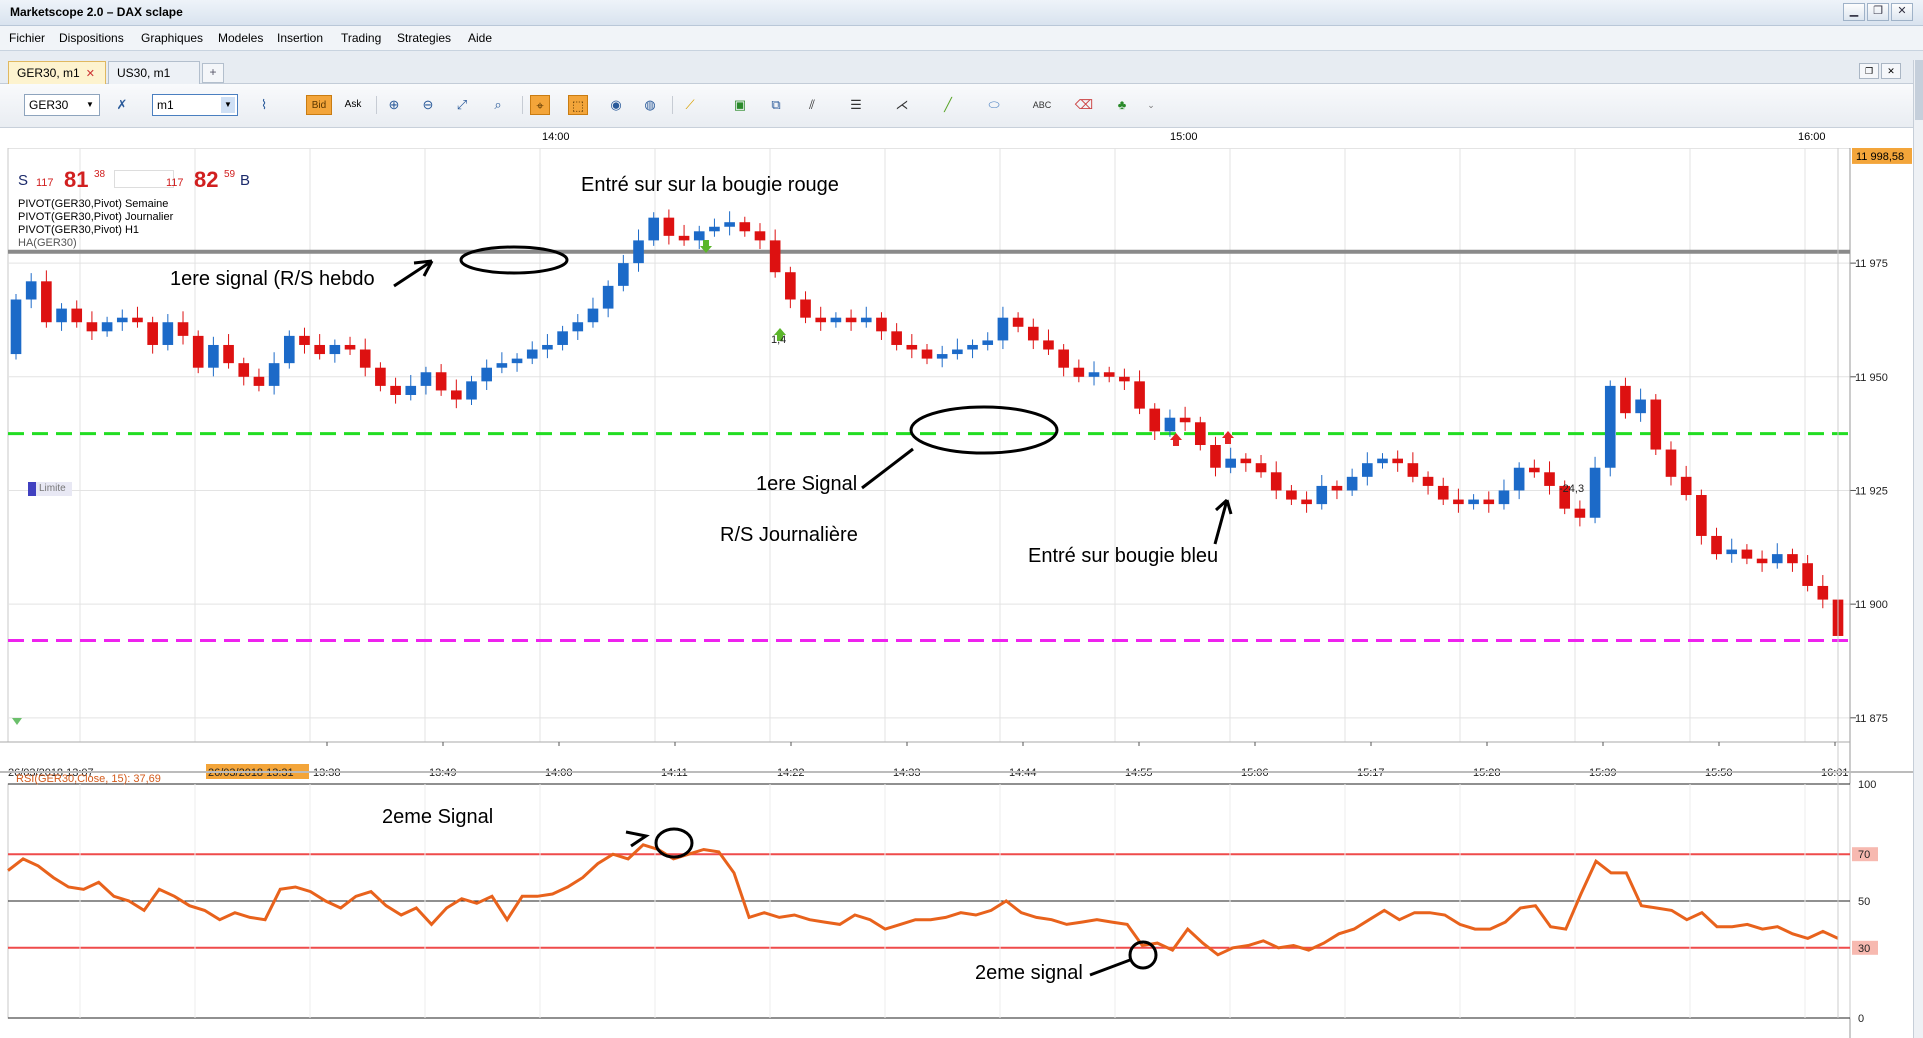 This screenshot has height=1038, width=1923. Describe the element at coordinates (616, 105) in the screenshot. I see `eye-icon: ◉` at that location.